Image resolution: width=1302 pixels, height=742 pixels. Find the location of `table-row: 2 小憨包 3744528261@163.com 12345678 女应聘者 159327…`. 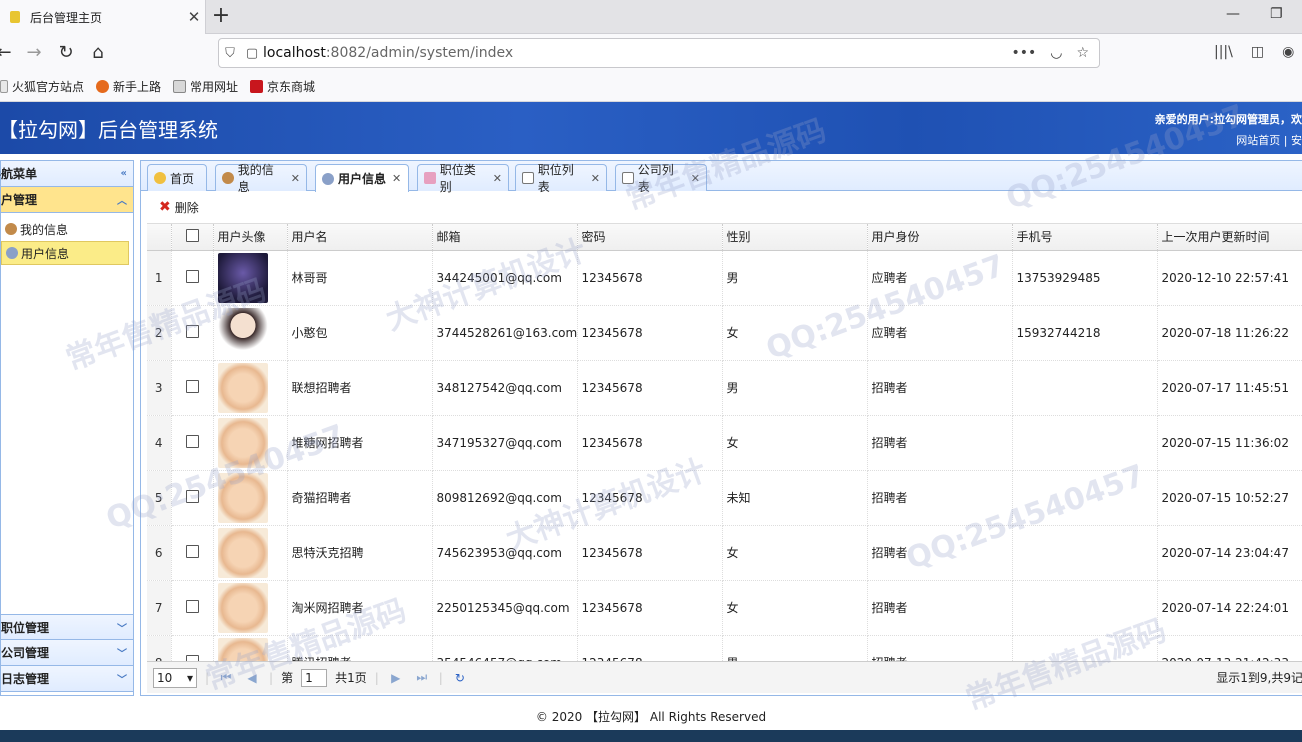

table-row: 2 小憨包 3744528261@163.com 12345678 女应聘者 159327… is located at coordinates (724, 333).